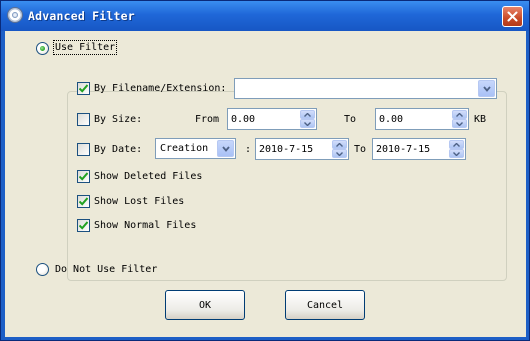 Image resolution: width=530 pixels, height=341 pixels. I want to click on size-from-down-button, so click(307, 123).